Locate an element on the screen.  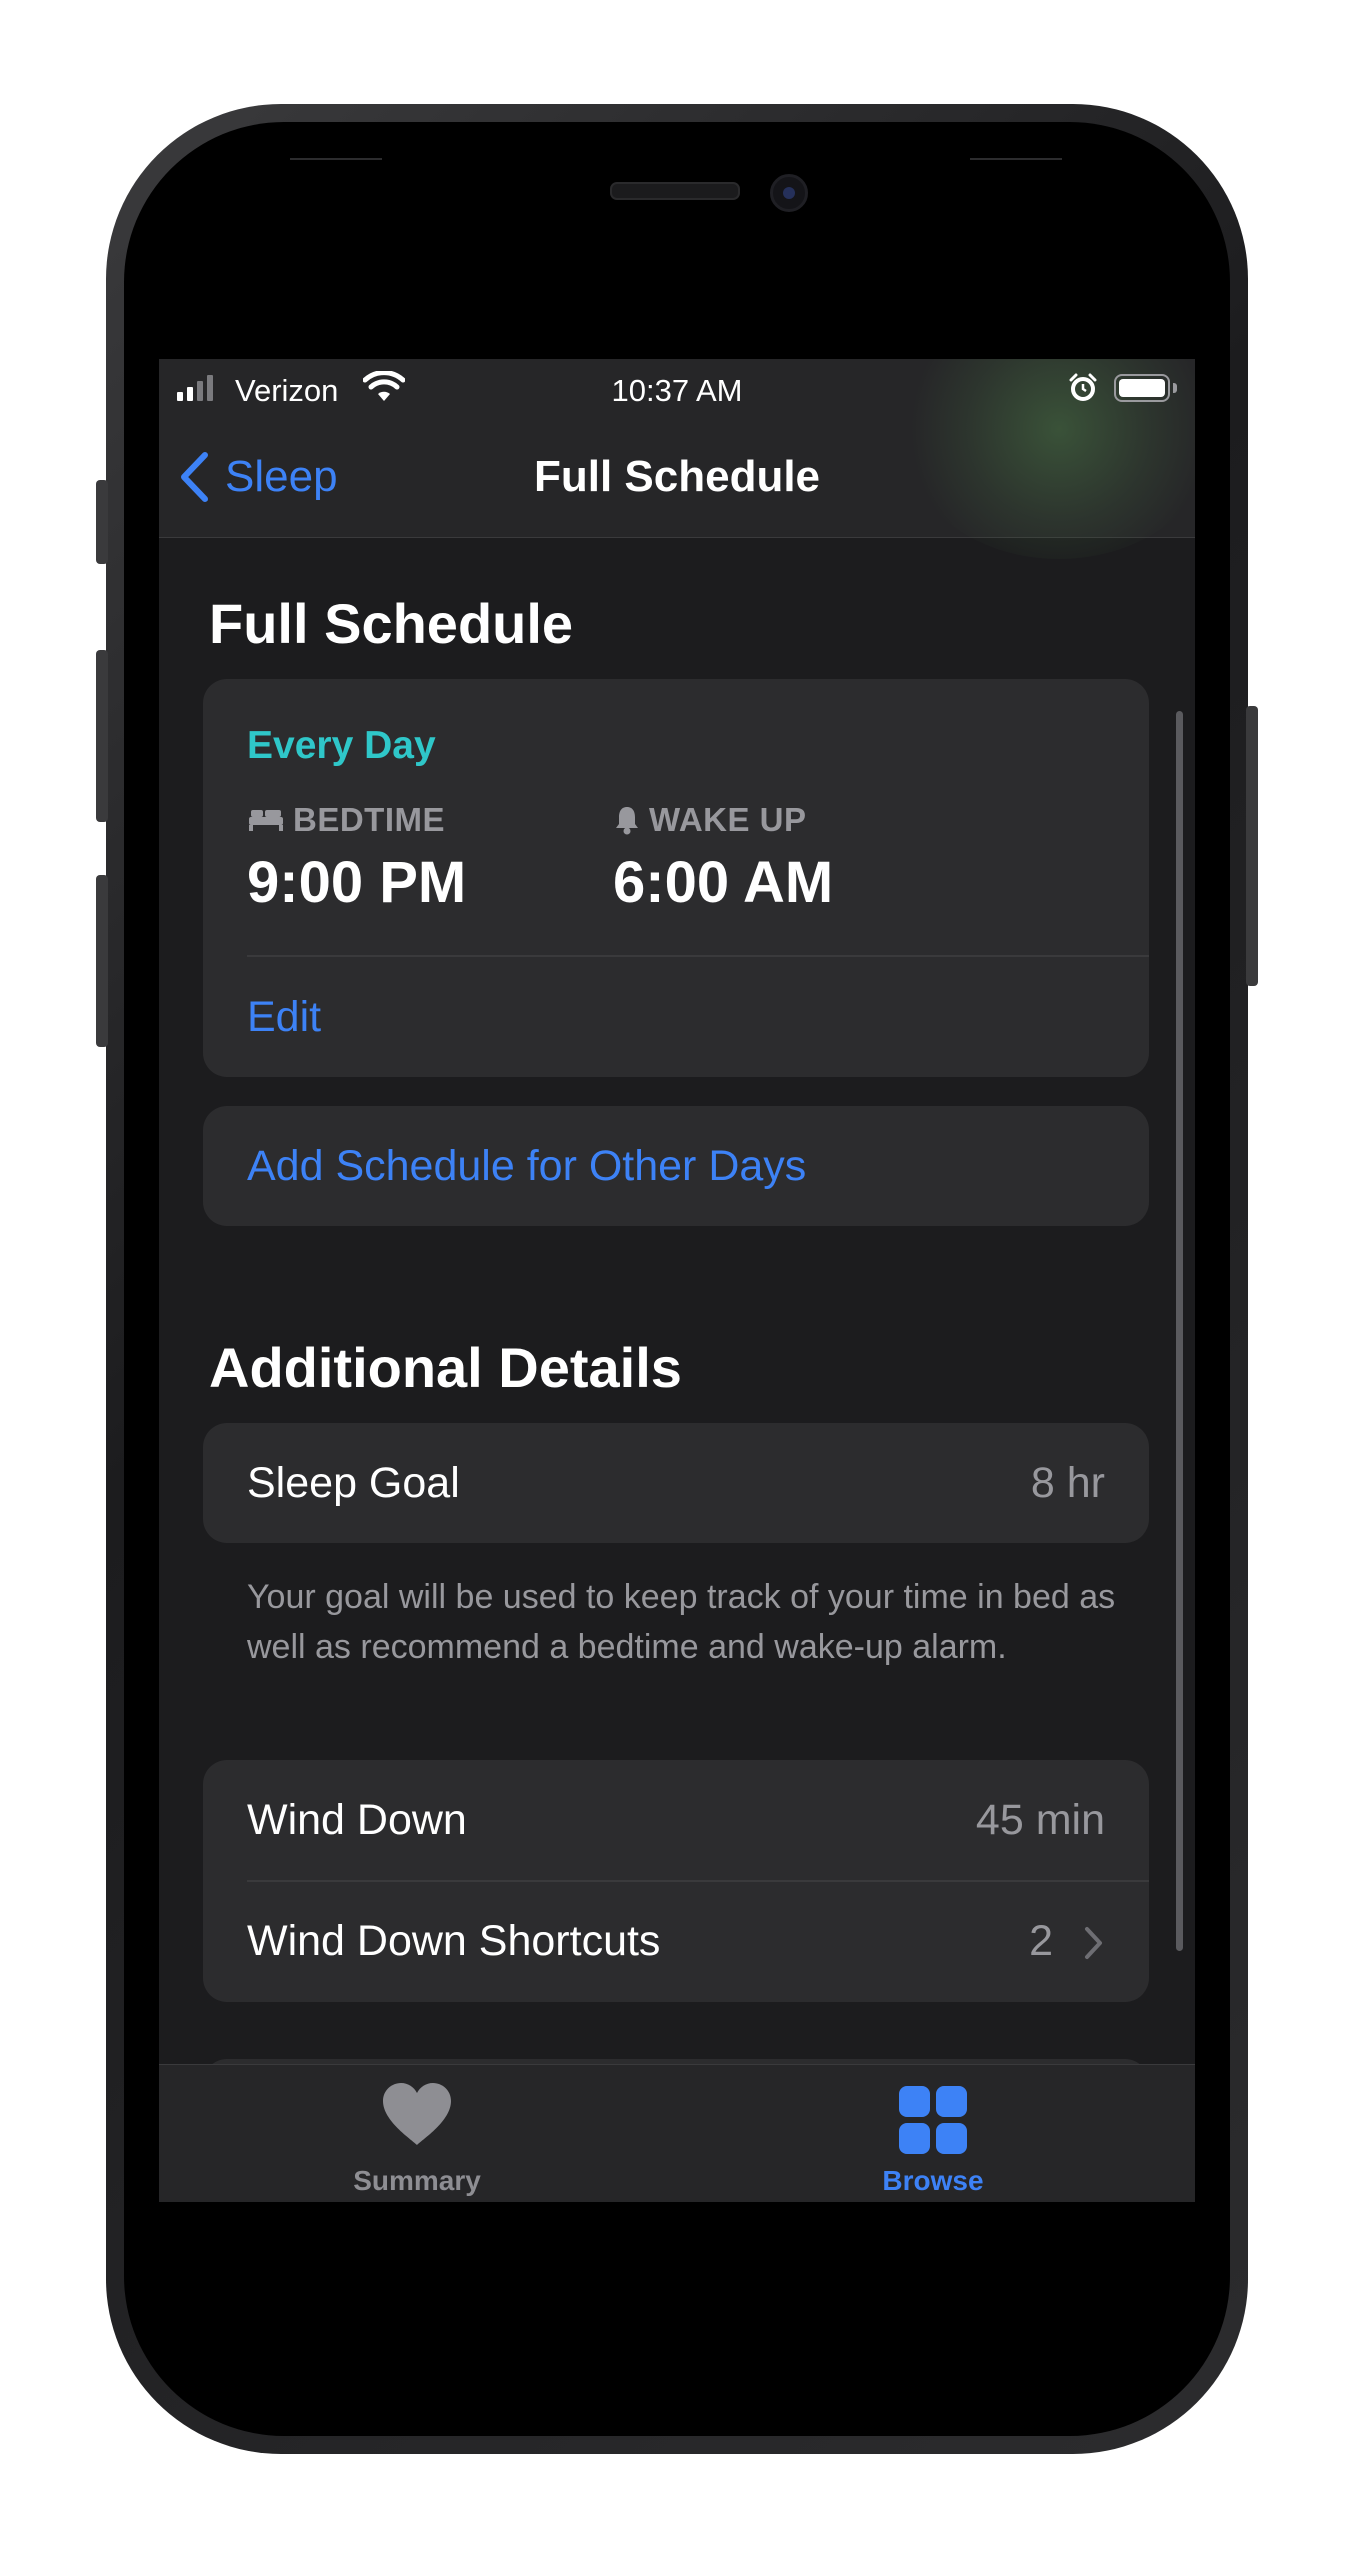
edit-button: Edit is located at coordinates (284, 1017).